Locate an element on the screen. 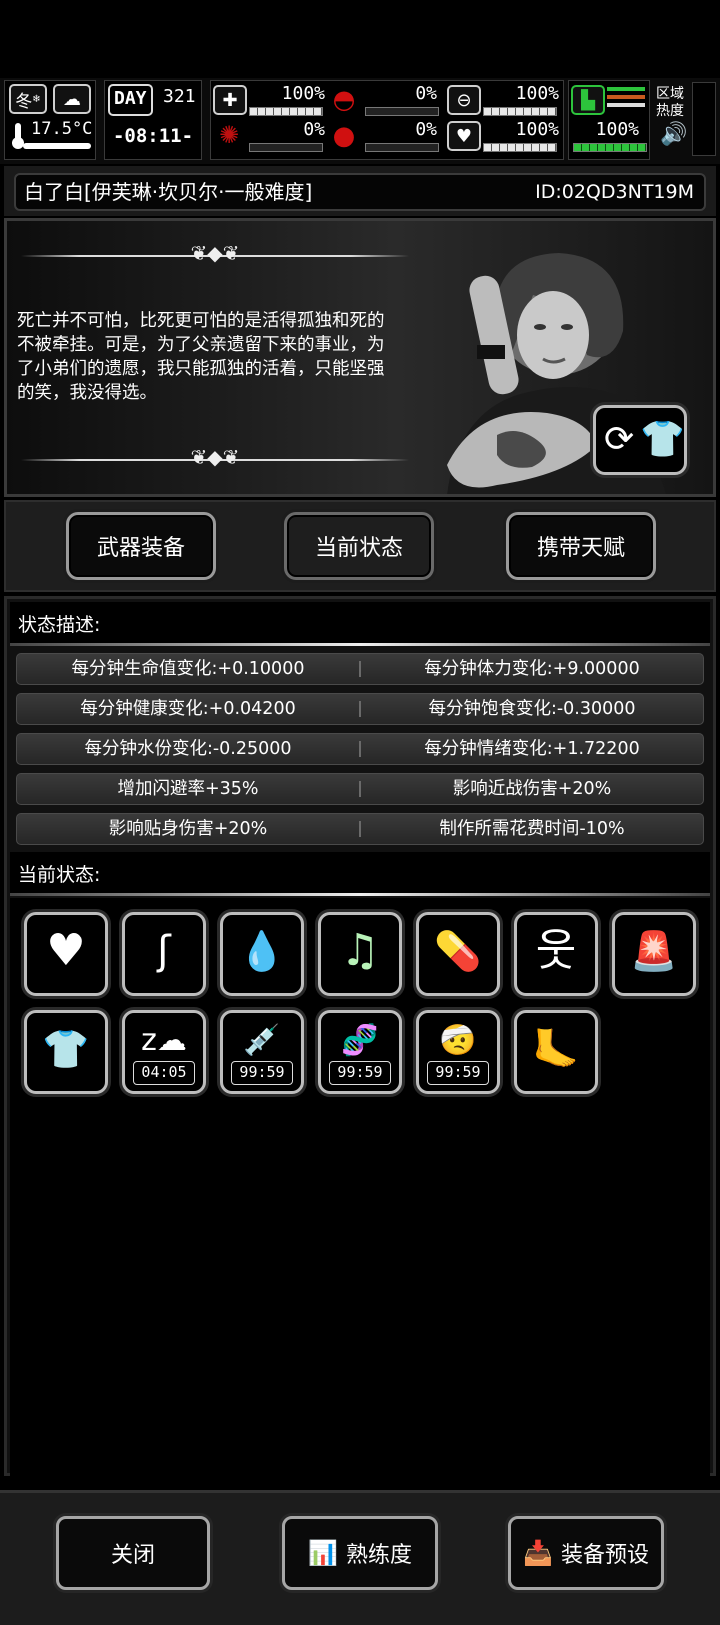  close-label: 关闭 is located at coordinates (132, 1555).